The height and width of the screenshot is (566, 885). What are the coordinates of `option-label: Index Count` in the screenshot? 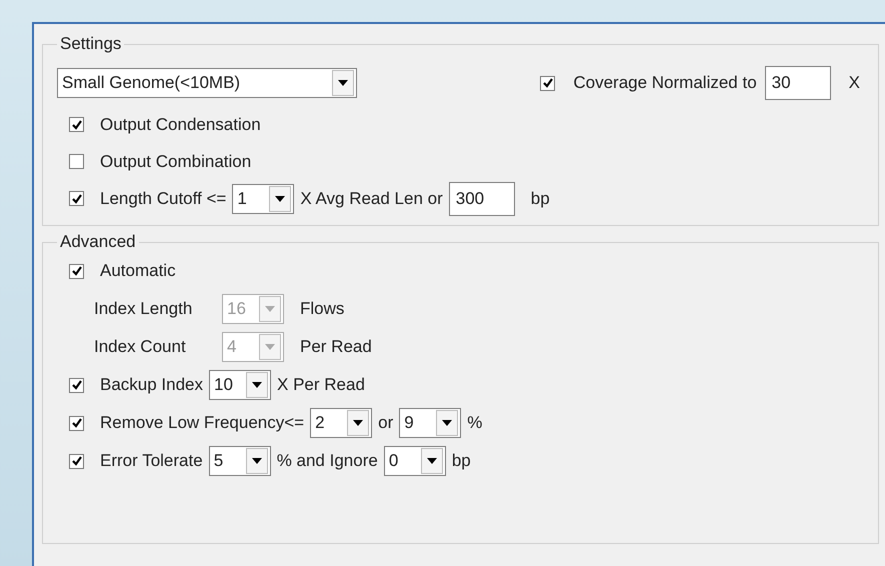 It's located at (140, 347).